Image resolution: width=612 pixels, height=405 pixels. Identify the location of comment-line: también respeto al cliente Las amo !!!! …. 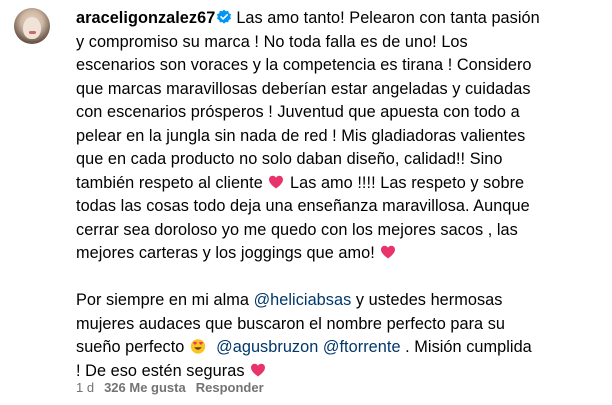
(300, 182).